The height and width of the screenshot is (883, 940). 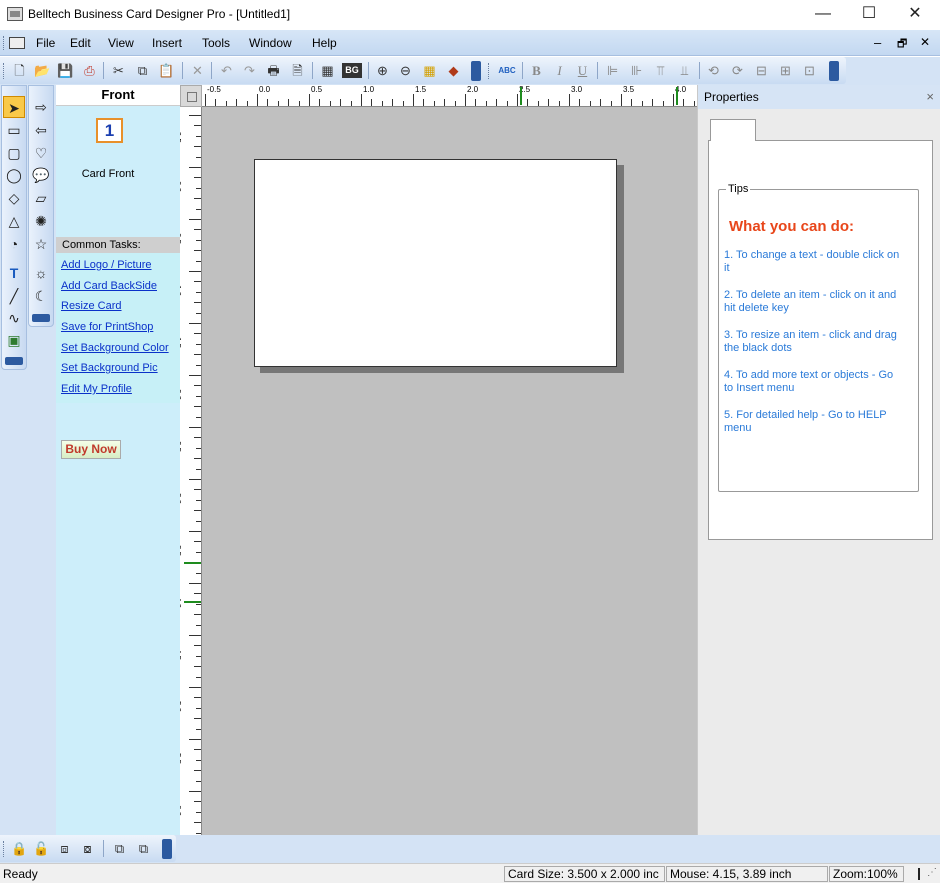 I want to click on burst-icon: ✺, so click(x=41, y=221).